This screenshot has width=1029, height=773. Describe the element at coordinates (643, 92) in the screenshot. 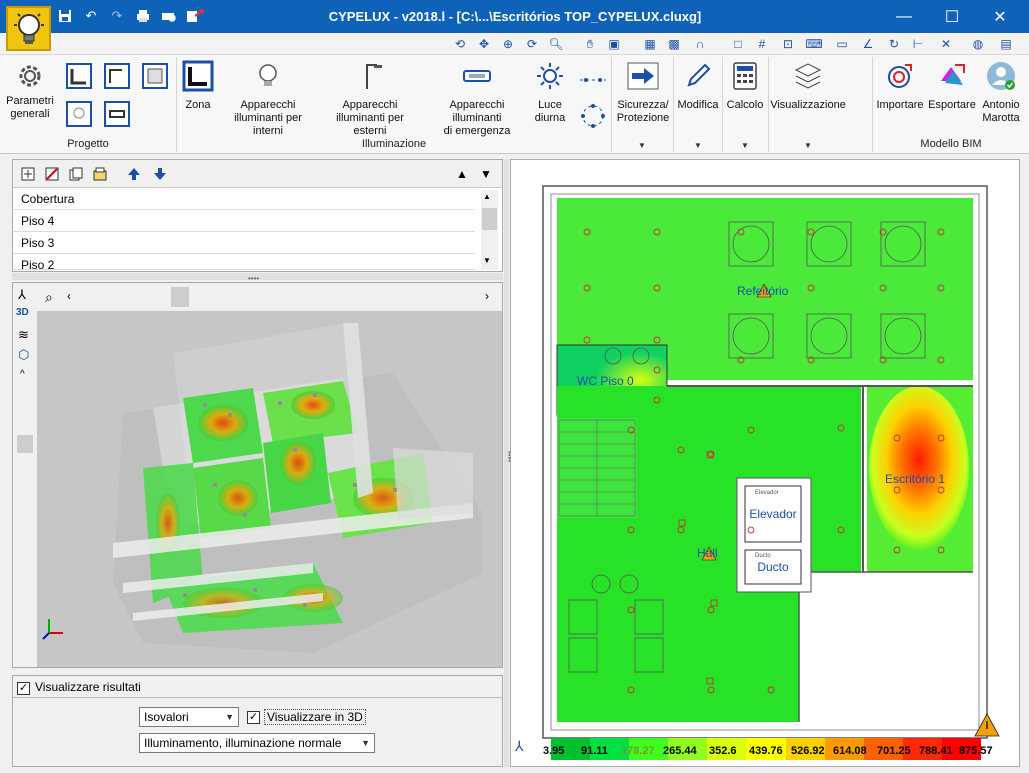

I see `sicurezza-button: Sicurezza/ Protezione` at that location.